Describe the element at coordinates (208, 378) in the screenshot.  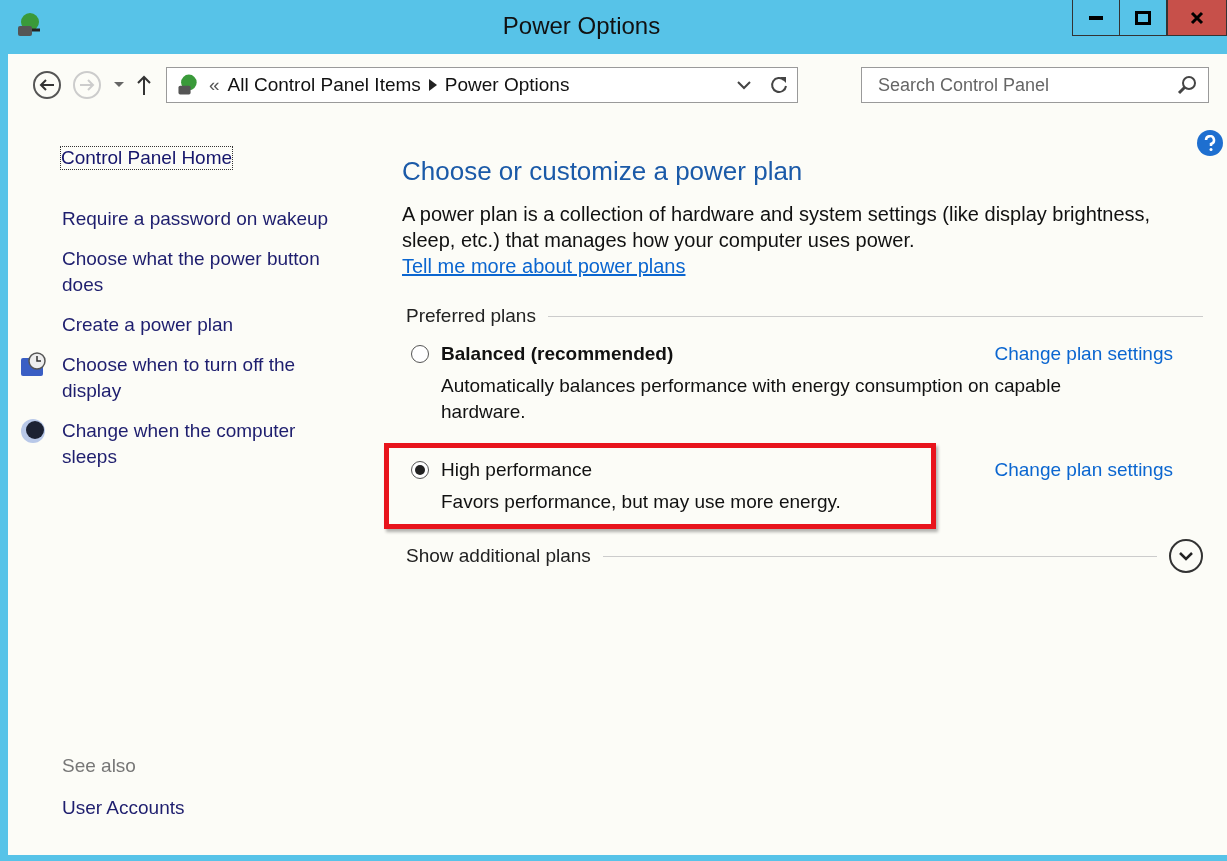
I see `sidebar-link: Choose when to turn off the display` at that location.